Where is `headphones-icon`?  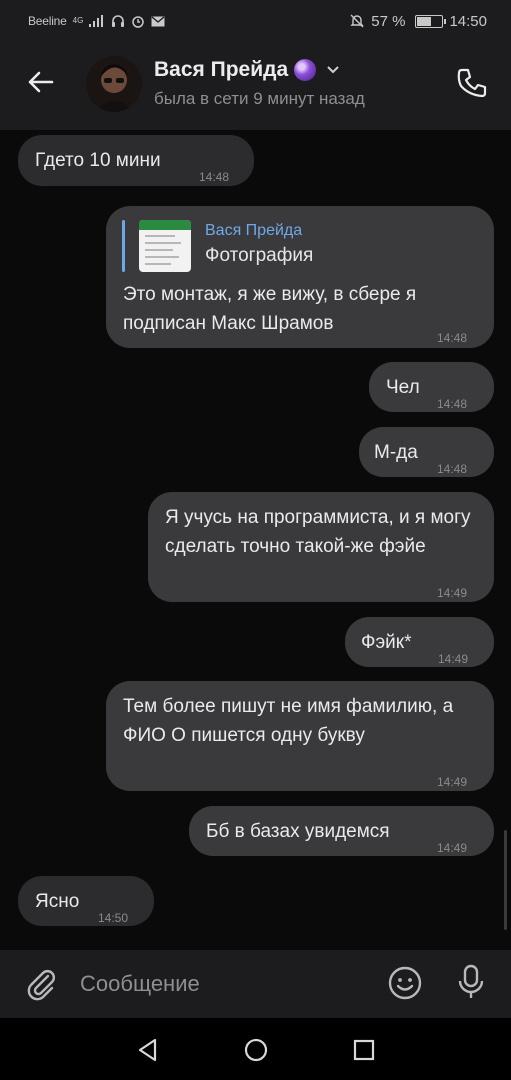 headphones-icon is located at coordinates (118, 21).